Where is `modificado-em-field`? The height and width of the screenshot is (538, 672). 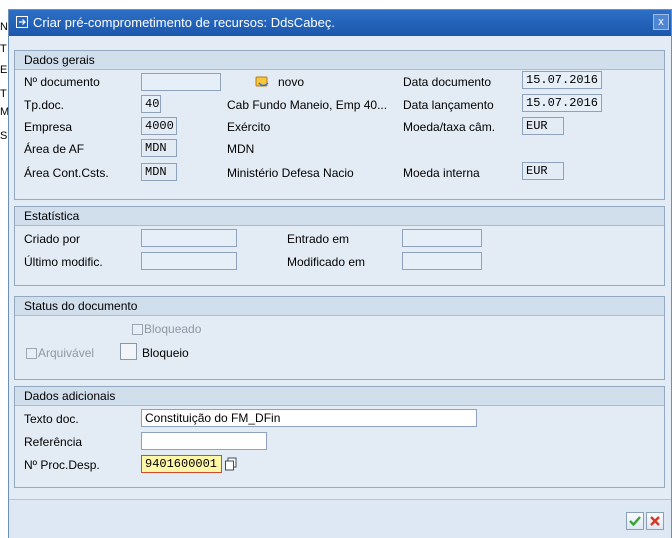
modificado-em-field is located at coordinates (442, 261).